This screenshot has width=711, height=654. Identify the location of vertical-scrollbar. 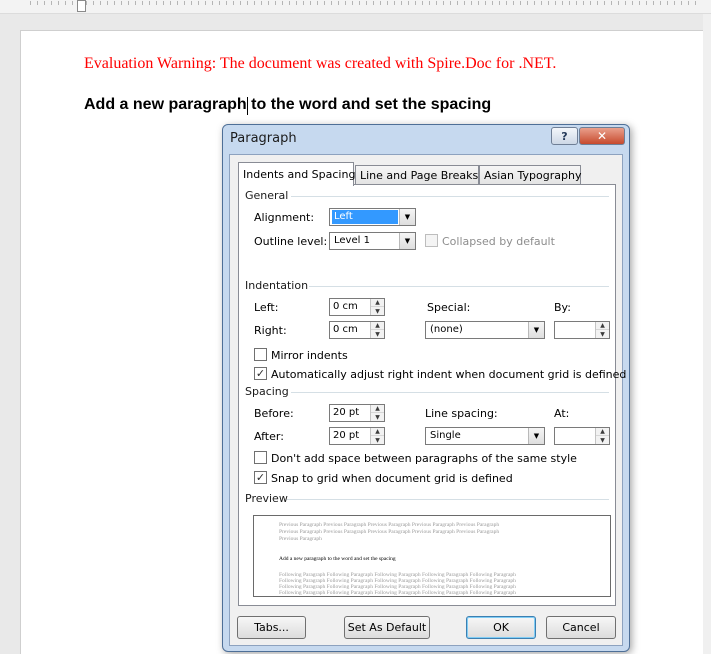
(707, 334).